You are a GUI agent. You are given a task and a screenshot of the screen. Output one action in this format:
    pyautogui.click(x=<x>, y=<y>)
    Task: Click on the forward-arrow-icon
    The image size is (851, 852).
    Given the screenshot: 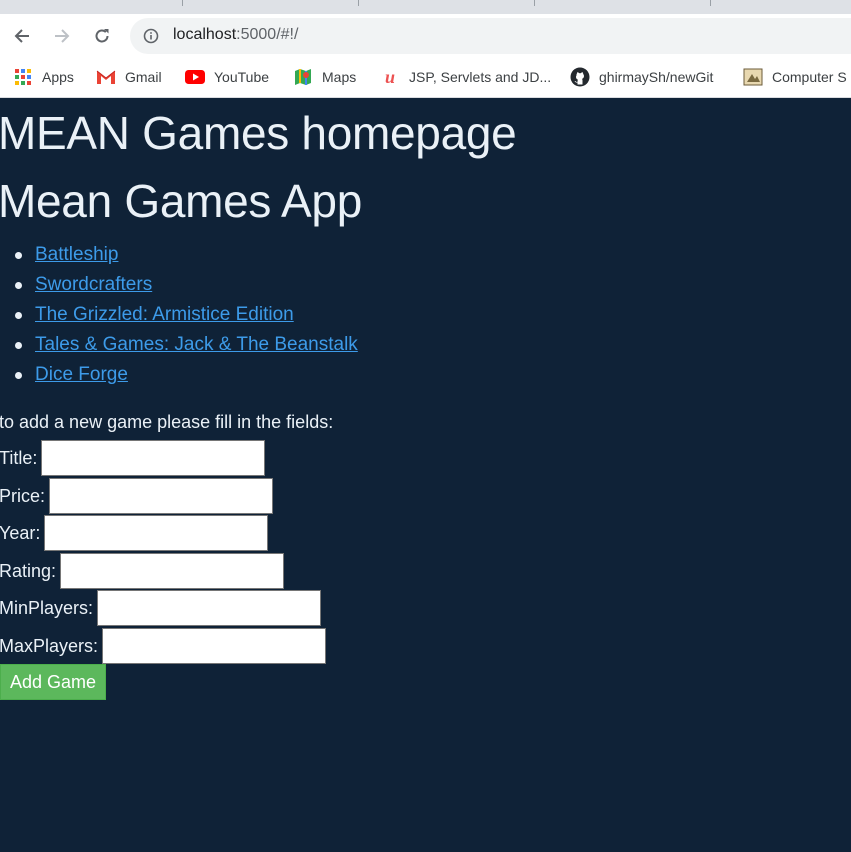 What is the action you would take?
    pyautogui.click(x=62, y=36)
    